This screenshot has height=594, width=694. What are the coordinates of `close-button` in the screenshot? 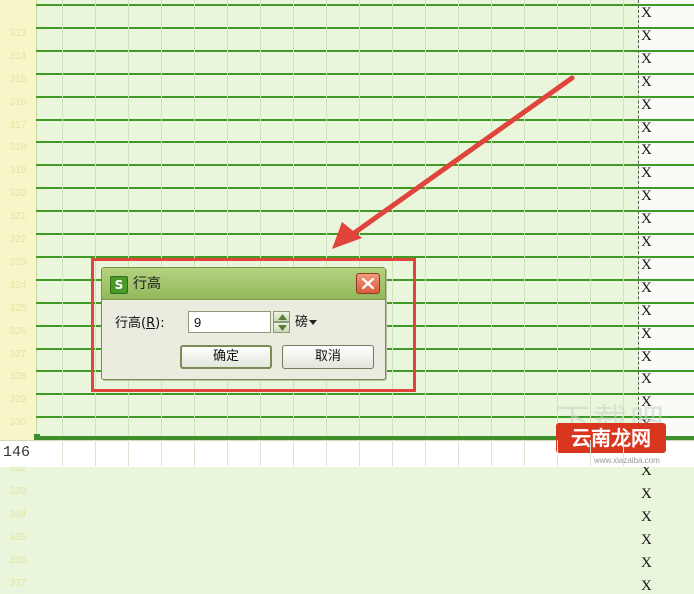 It's located at (368, 283).